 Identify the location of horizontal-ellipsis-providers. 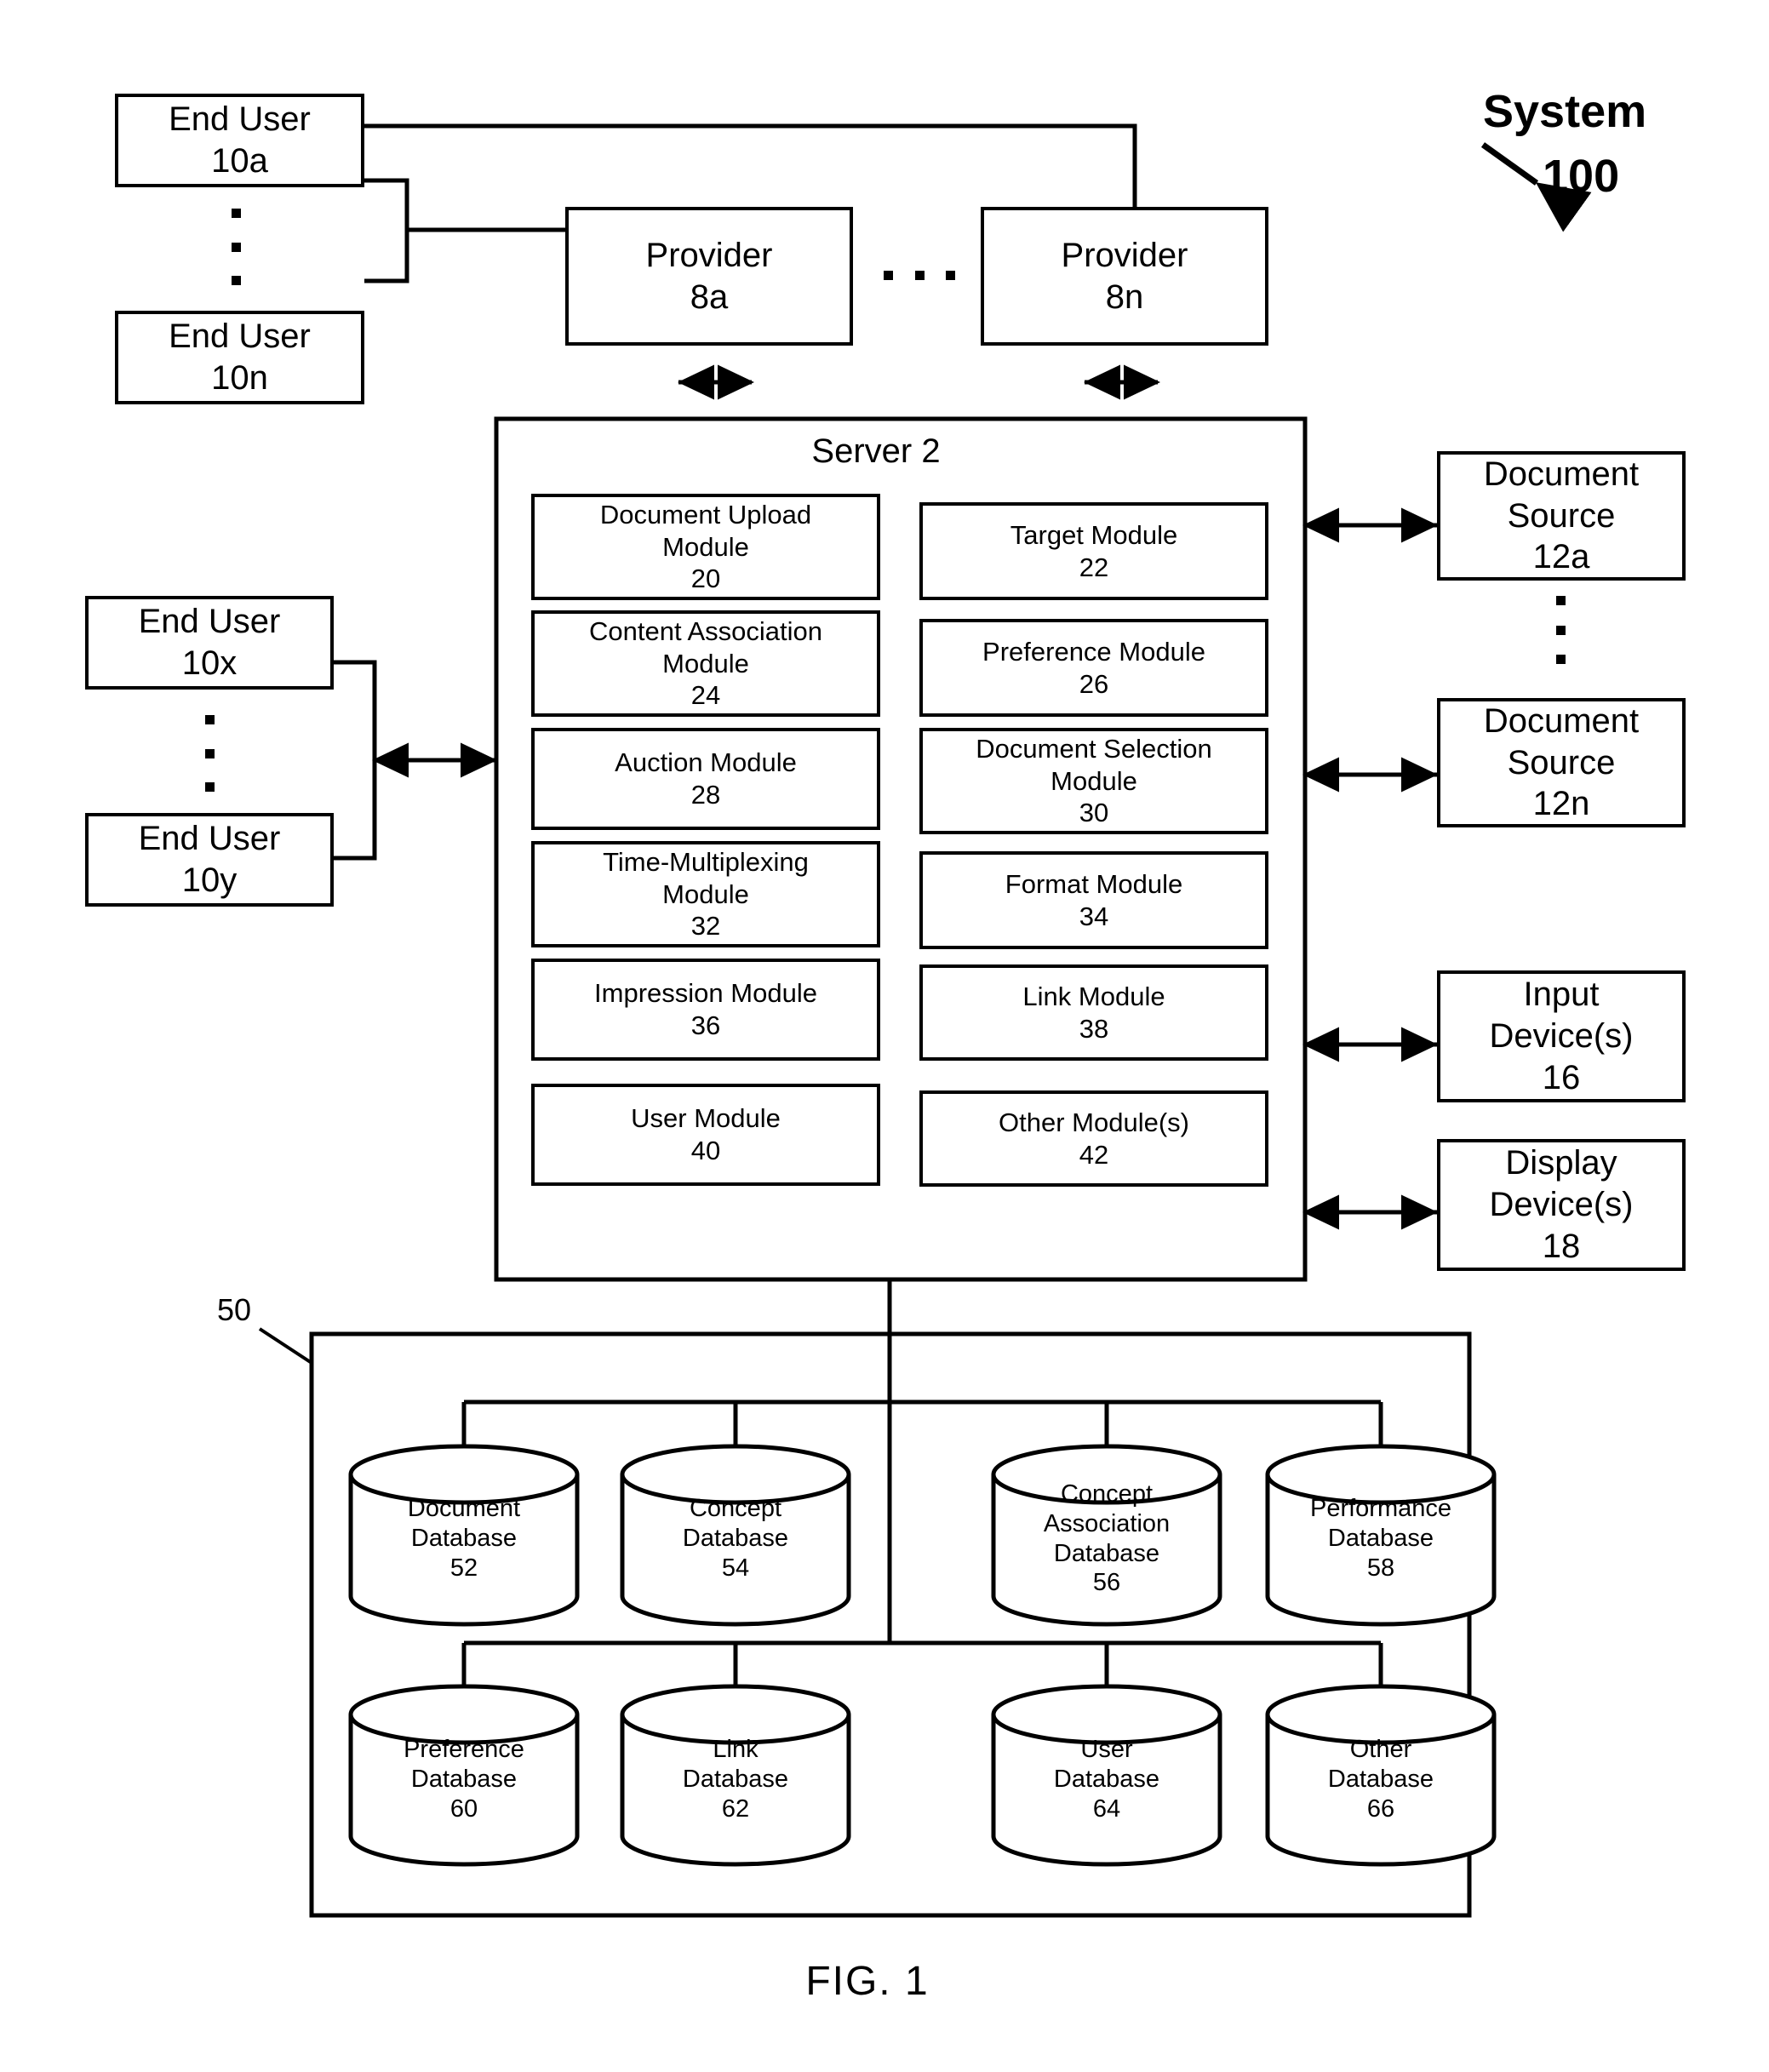
(920, 275).